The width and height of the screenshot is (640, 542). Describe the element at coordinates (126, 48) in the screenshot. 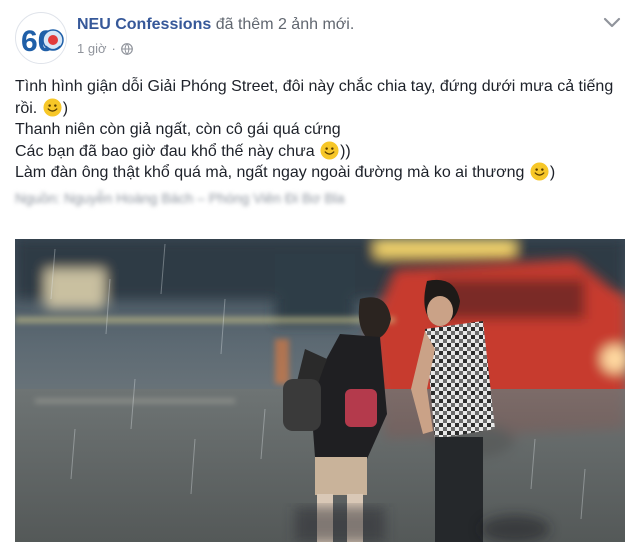

I see `globe-icon` at that location.